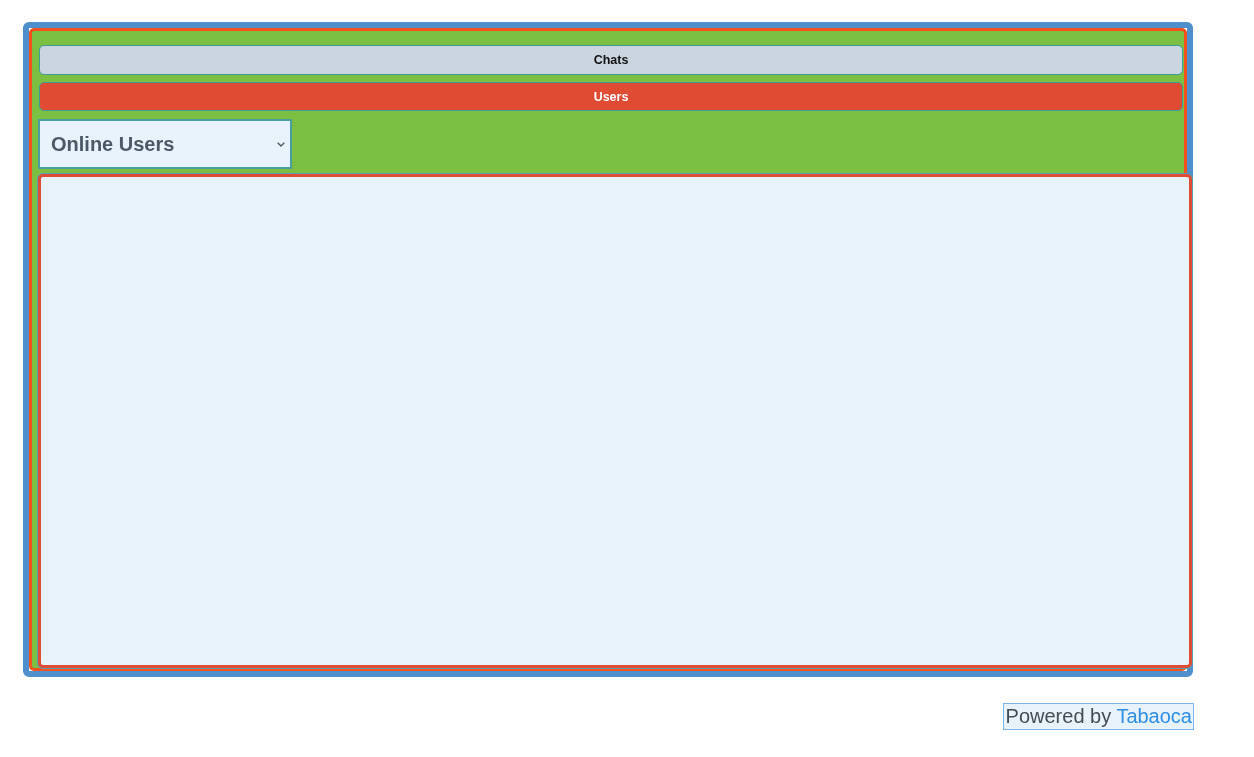 The image size is (1254, 757). What do you see at coordinates (611, 60) in the screenshot?
I see `tab-button: Chats` at bounding box center [611, 60].